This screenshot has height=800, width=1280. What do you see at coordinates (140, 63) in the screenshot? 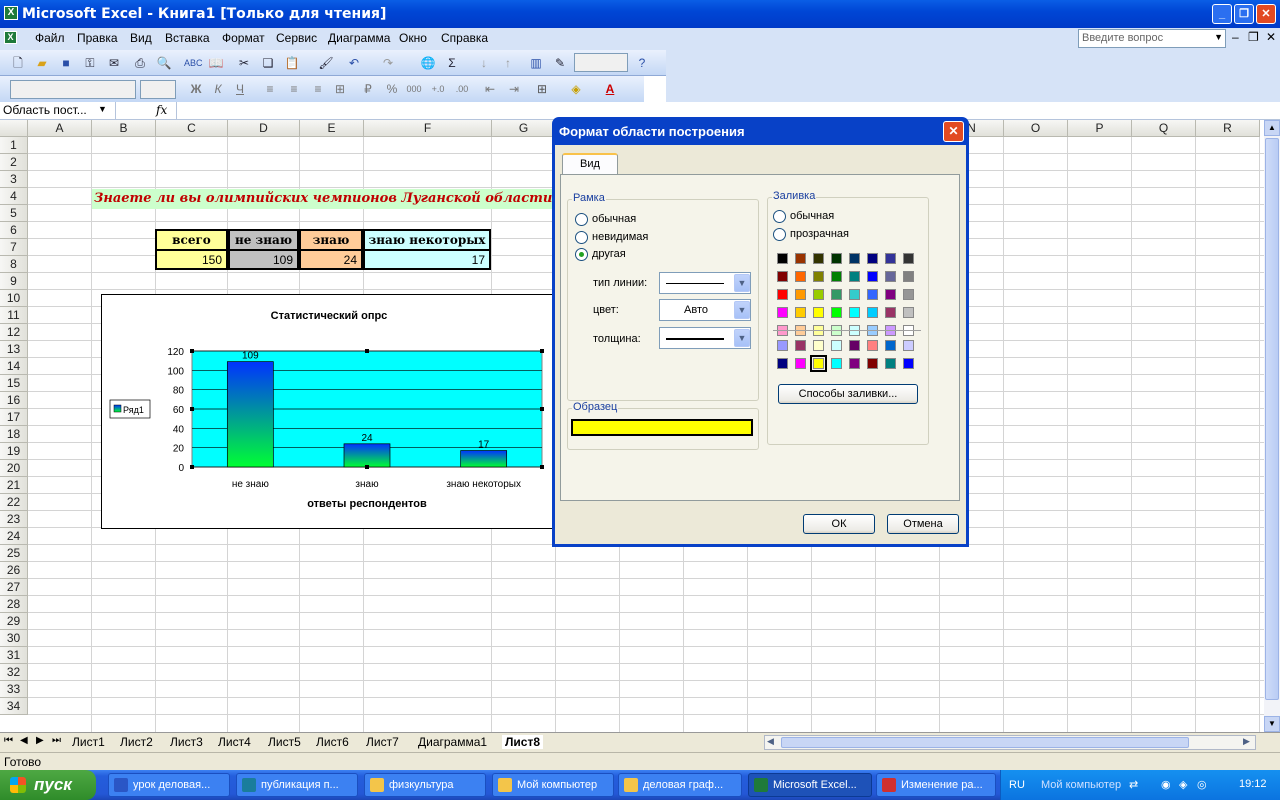
I see `print-icon: ⎙` at bounding box center [140, 63].